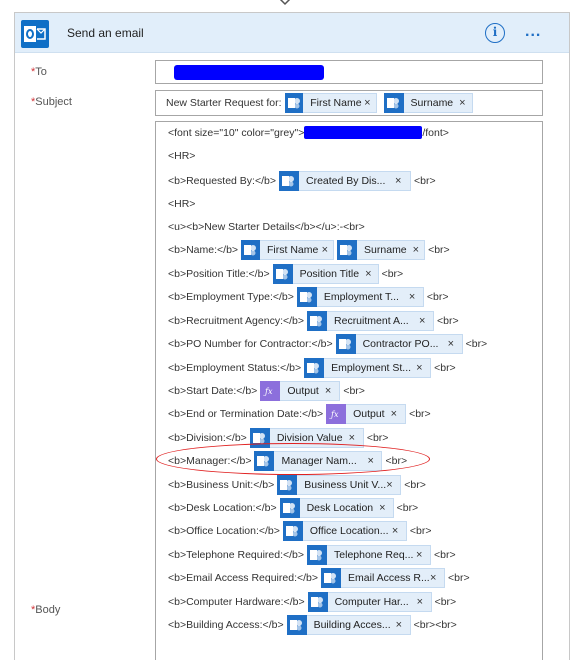 Image resolution: width=584 pixels, height=660 pixels. I want to click on action-title: Send an email, so click(105, 33).